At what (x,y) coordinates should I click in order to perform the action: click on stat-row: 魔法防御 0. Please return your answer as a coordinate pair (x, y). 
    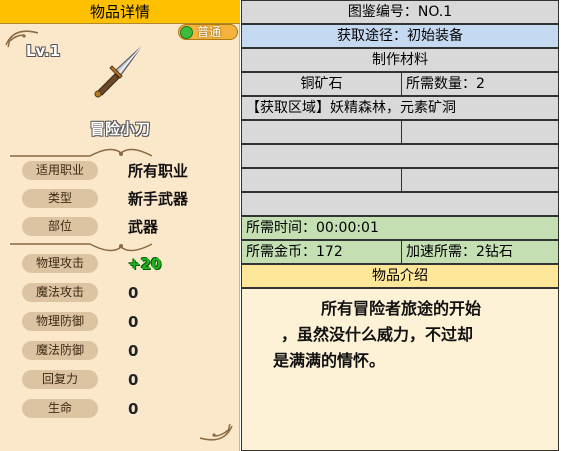
    Looking at the image, I should click on (120, 351).